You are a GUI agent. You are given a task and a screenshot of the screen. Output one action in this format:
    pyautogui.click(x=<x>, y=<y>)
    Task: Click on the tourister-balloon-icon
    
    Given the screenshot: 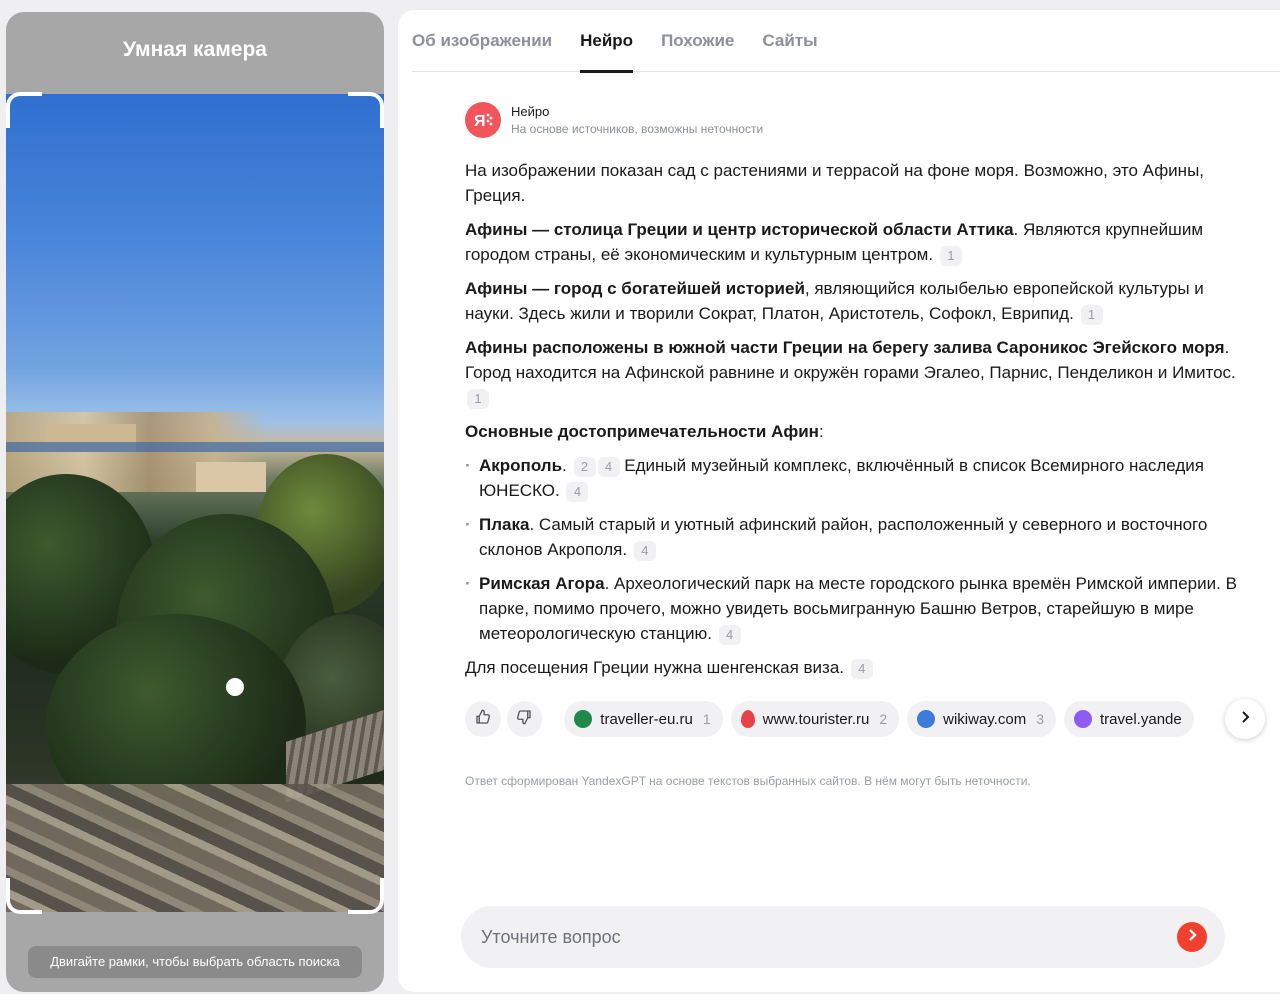 What is the action you would take?
    pyautogui.click(x=747, y=719)
    